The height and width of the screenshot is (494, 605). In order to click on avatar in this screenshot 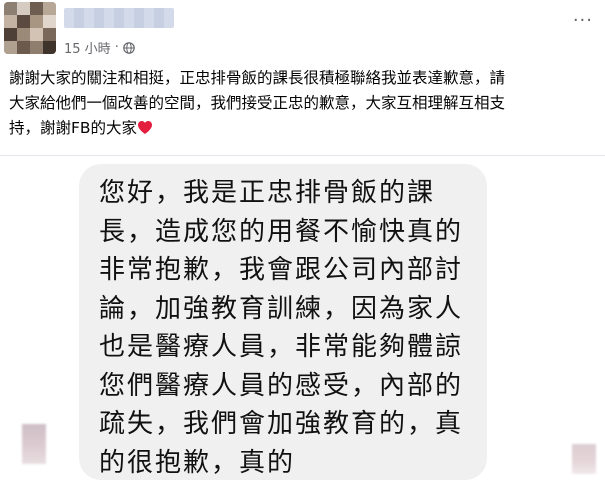, I will do `click(30, 28)`.